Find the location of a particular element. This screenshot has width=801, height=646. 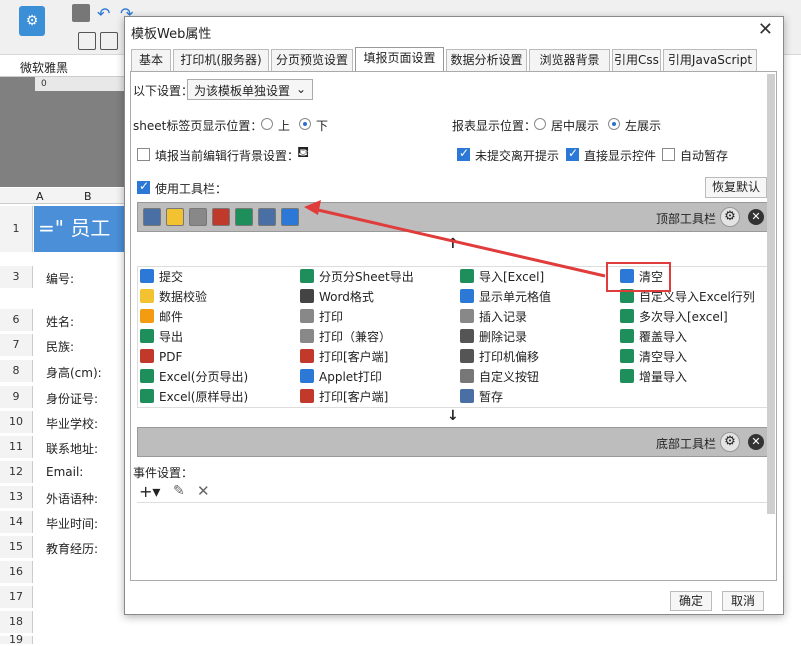

arrow-line is located at coordinates (461, 243).